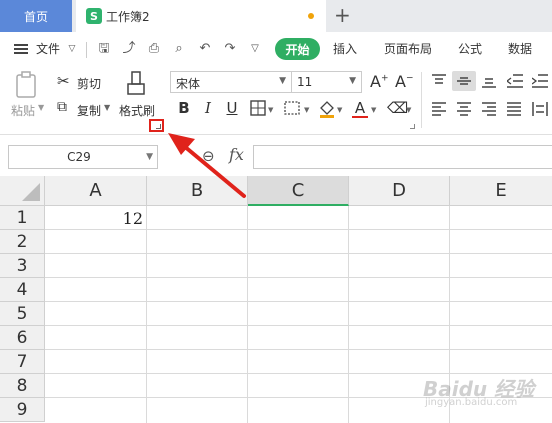  I want to click on column-header-e: E, so click(501, 191).